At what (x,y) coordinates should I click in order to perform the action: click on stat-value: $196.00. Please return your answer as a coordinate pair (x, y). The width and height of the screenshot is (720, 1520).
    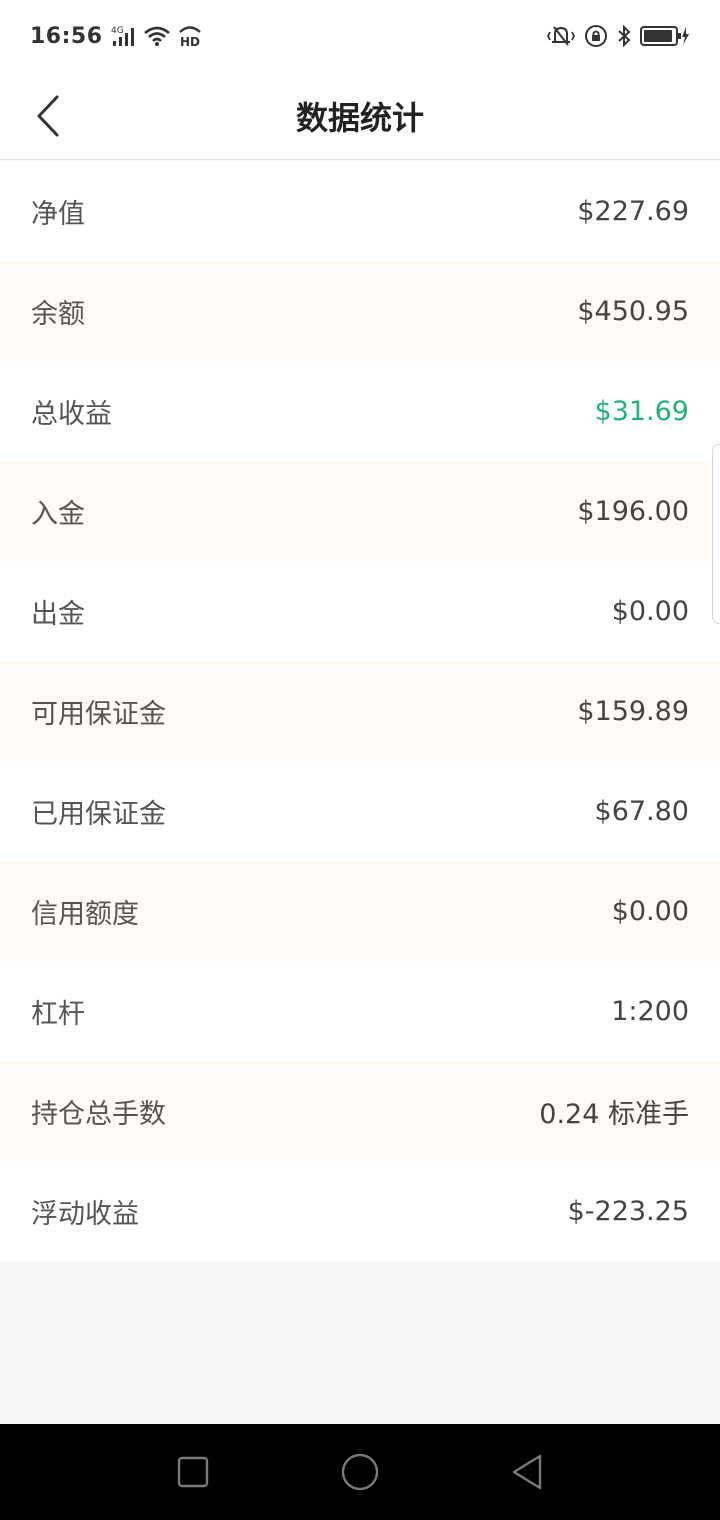
    Looking at the image, I should click on (633, 511).